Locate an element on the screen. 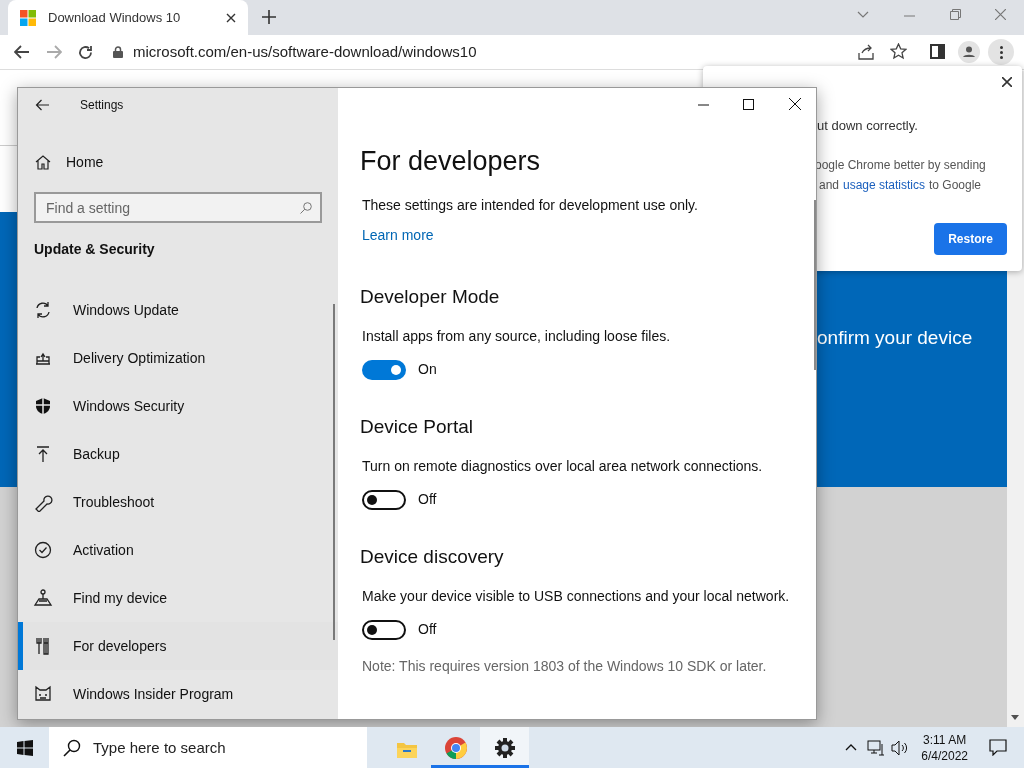 The height and width of the screenshot is (768, 1024). start-icon is located at coordinates (25, 747).